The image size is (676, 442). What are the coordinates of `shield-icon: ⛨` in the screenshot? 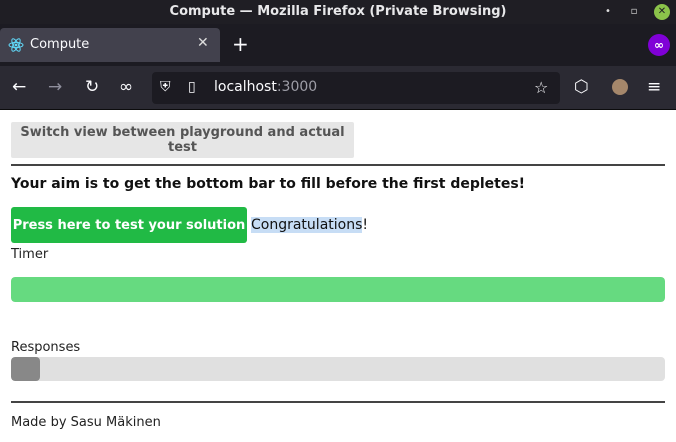 It's located at (165, 87).